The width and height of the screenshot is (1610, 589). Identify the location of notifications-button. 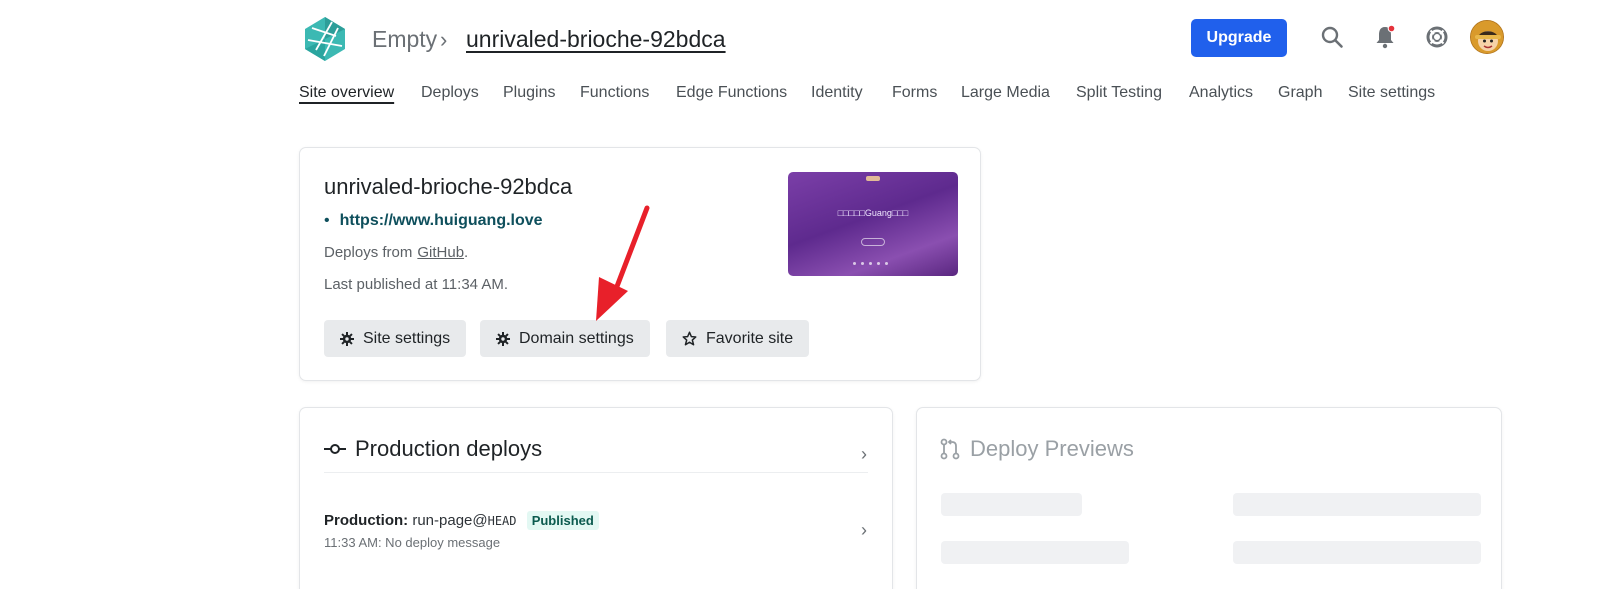
(1385, 37).